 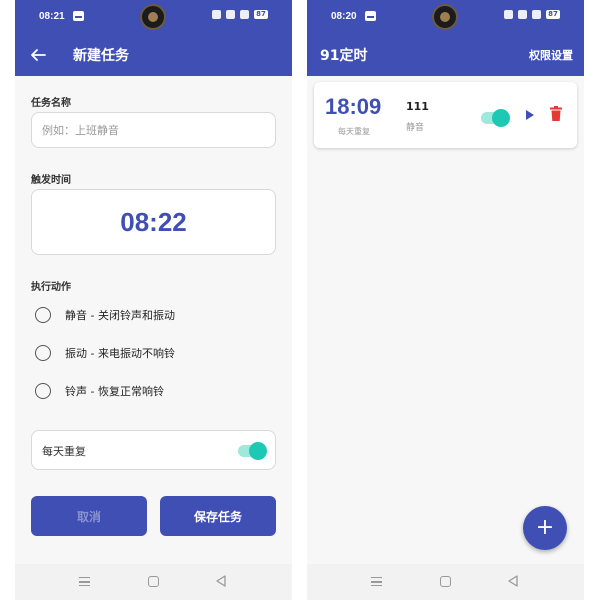 I want to click on radio-option-mute: 静音 - 关闭铃声和振动, so click(x=105, y=315).